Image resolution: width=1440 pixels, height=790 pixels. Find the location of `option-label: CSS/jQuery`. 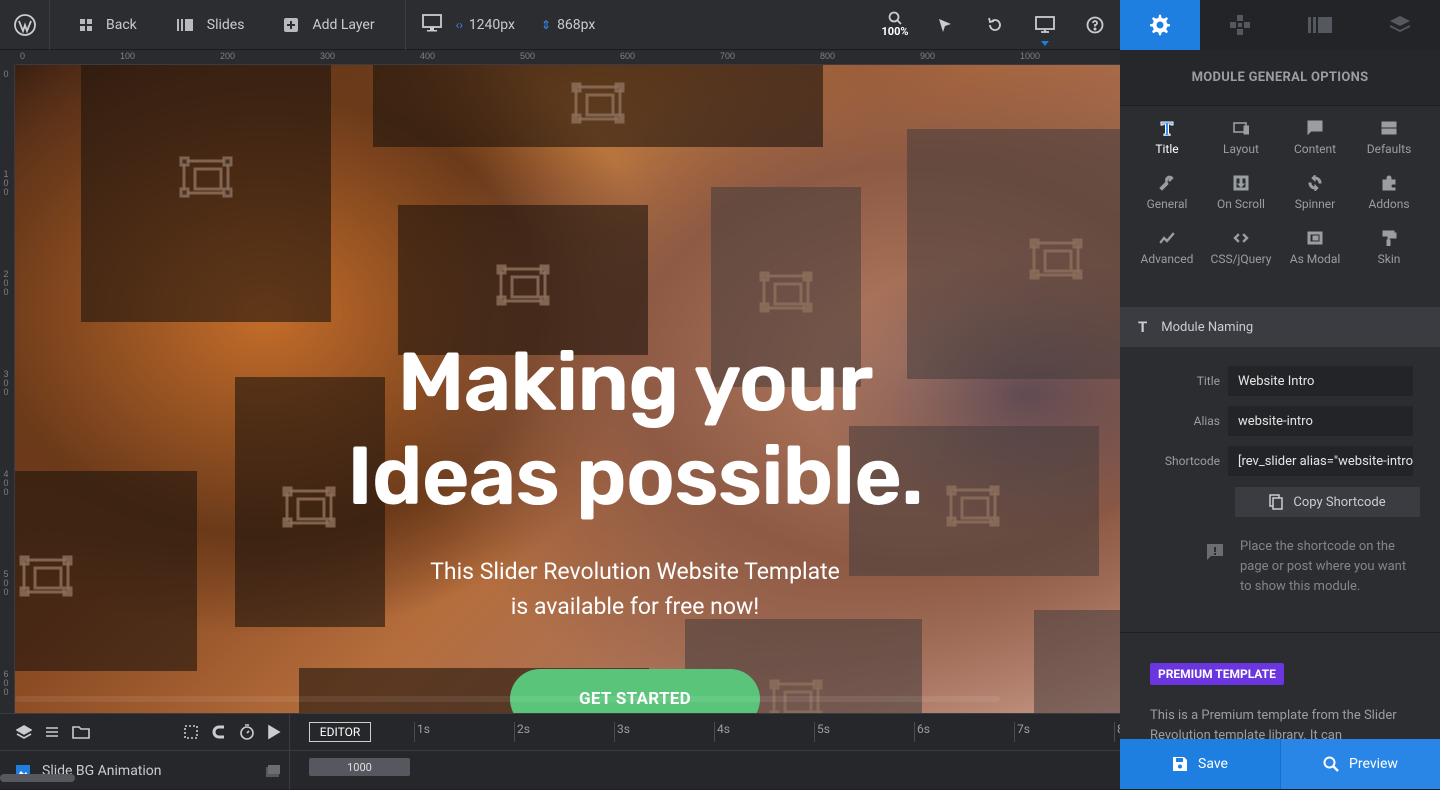

option-label: CSS/jQuery is located at coordinates (1241, 259).